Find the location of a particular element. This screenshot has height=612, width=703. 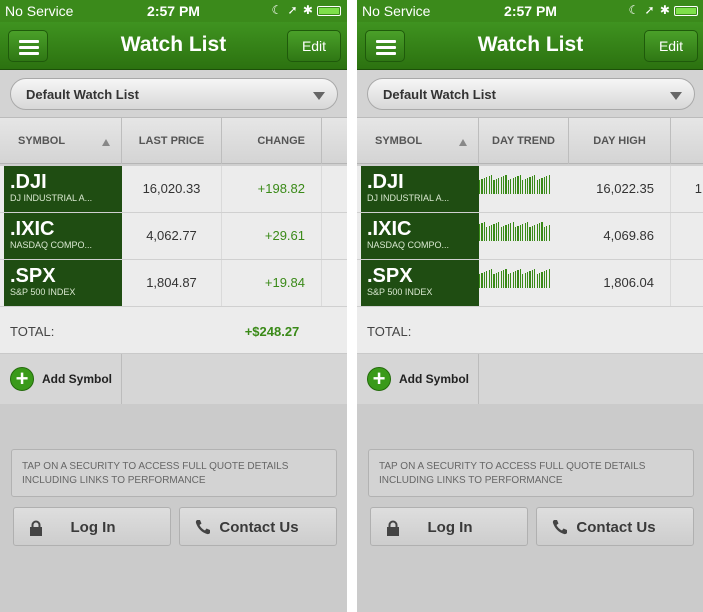

sort-ascending-icon is located at coordinates (463, 142).